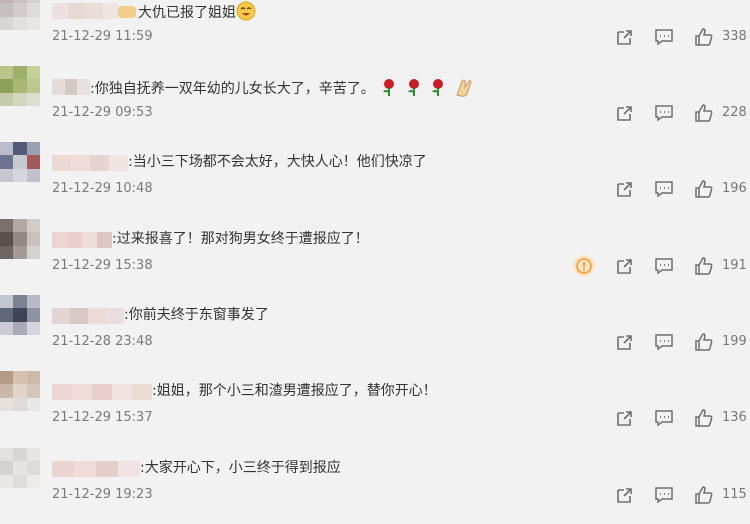  Describe the element at coordinates (734, 112) in the screenshot. I see `like-count: 228` at that location.